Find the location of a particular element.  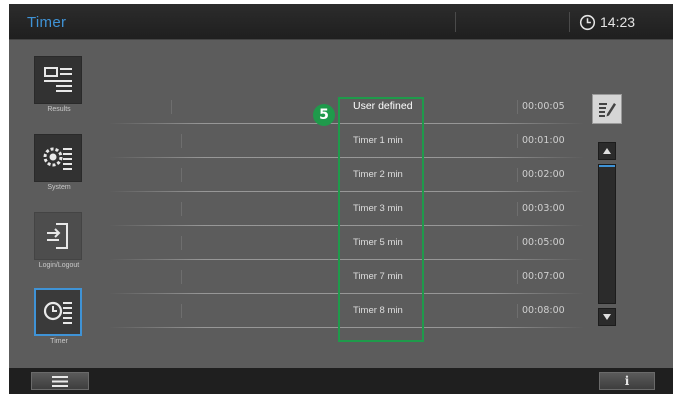

timer-duration: 00:03:00 is located at coordinates (543, 208).